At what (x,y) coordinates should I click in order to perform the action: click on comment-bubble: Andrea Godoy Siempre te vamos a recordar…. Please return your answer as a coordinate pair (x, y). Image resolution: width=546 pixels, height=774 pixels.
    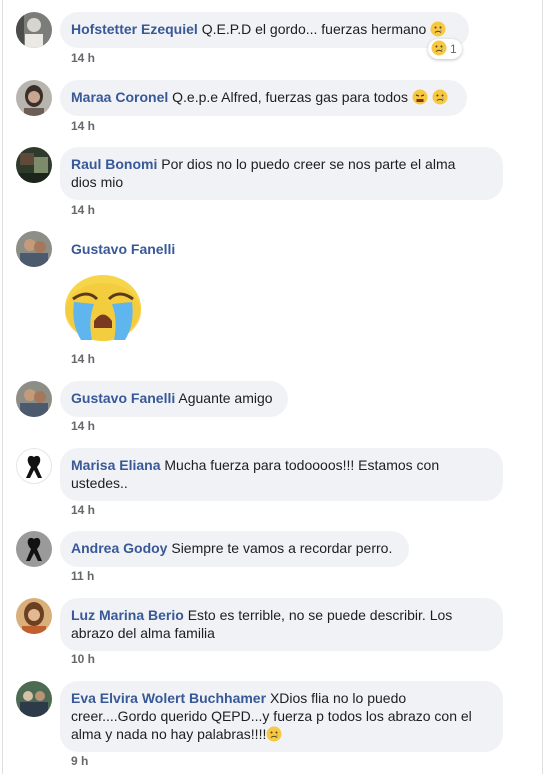
    Looking at the image, I should click on (234, 549).